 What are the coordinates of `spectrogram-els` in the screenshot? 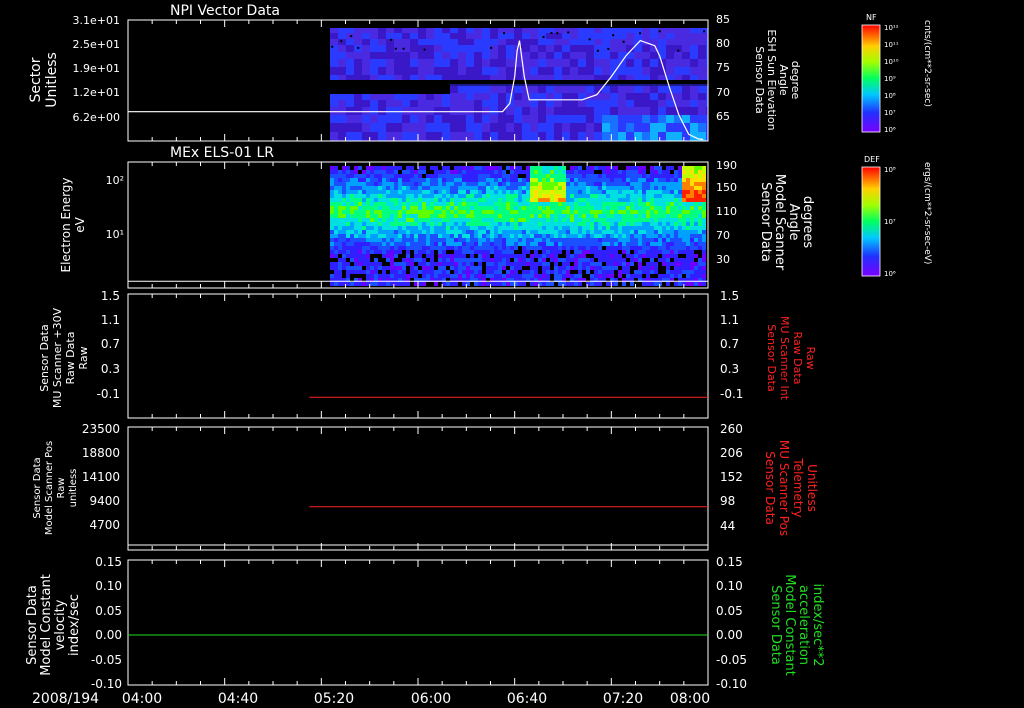 It's located at (518, 226).